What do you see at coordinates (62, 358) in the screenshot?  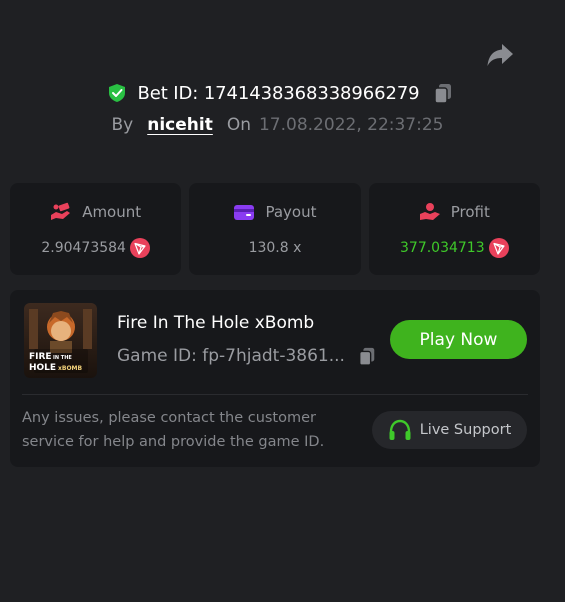 I see `svg-text: IN THE` at bounding box center [62, 358].